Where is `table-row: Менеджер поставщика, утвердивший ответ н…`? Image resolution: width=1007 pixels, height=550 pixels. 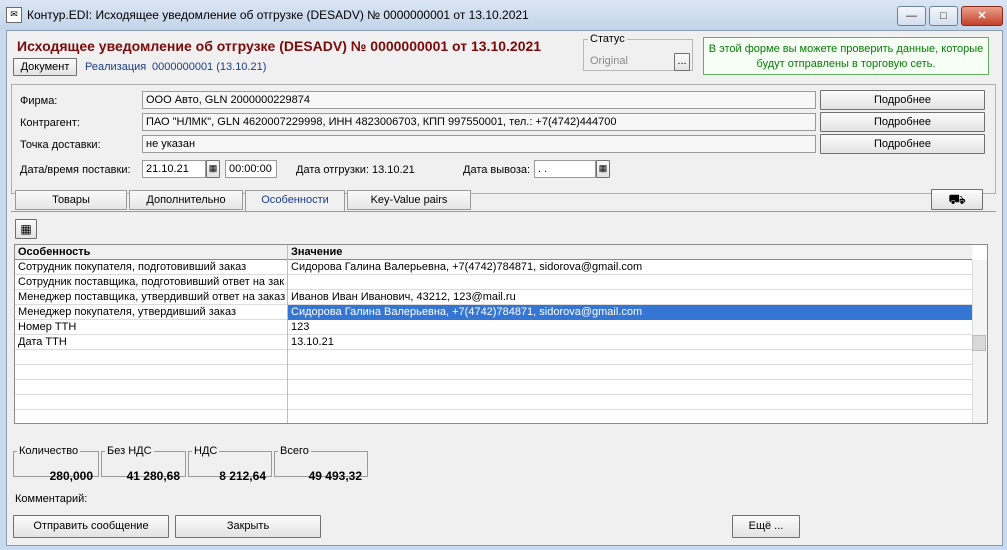 table-row: Менеджер поставщика, утвердивший ответ н… is located at coordinates (493, 297).